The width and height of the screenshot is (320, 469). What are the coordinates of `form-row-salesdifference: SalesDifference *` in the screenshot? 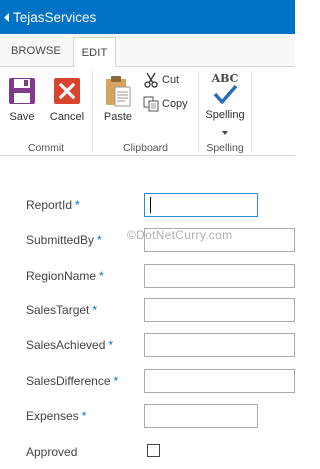 It's located at (147, 382).